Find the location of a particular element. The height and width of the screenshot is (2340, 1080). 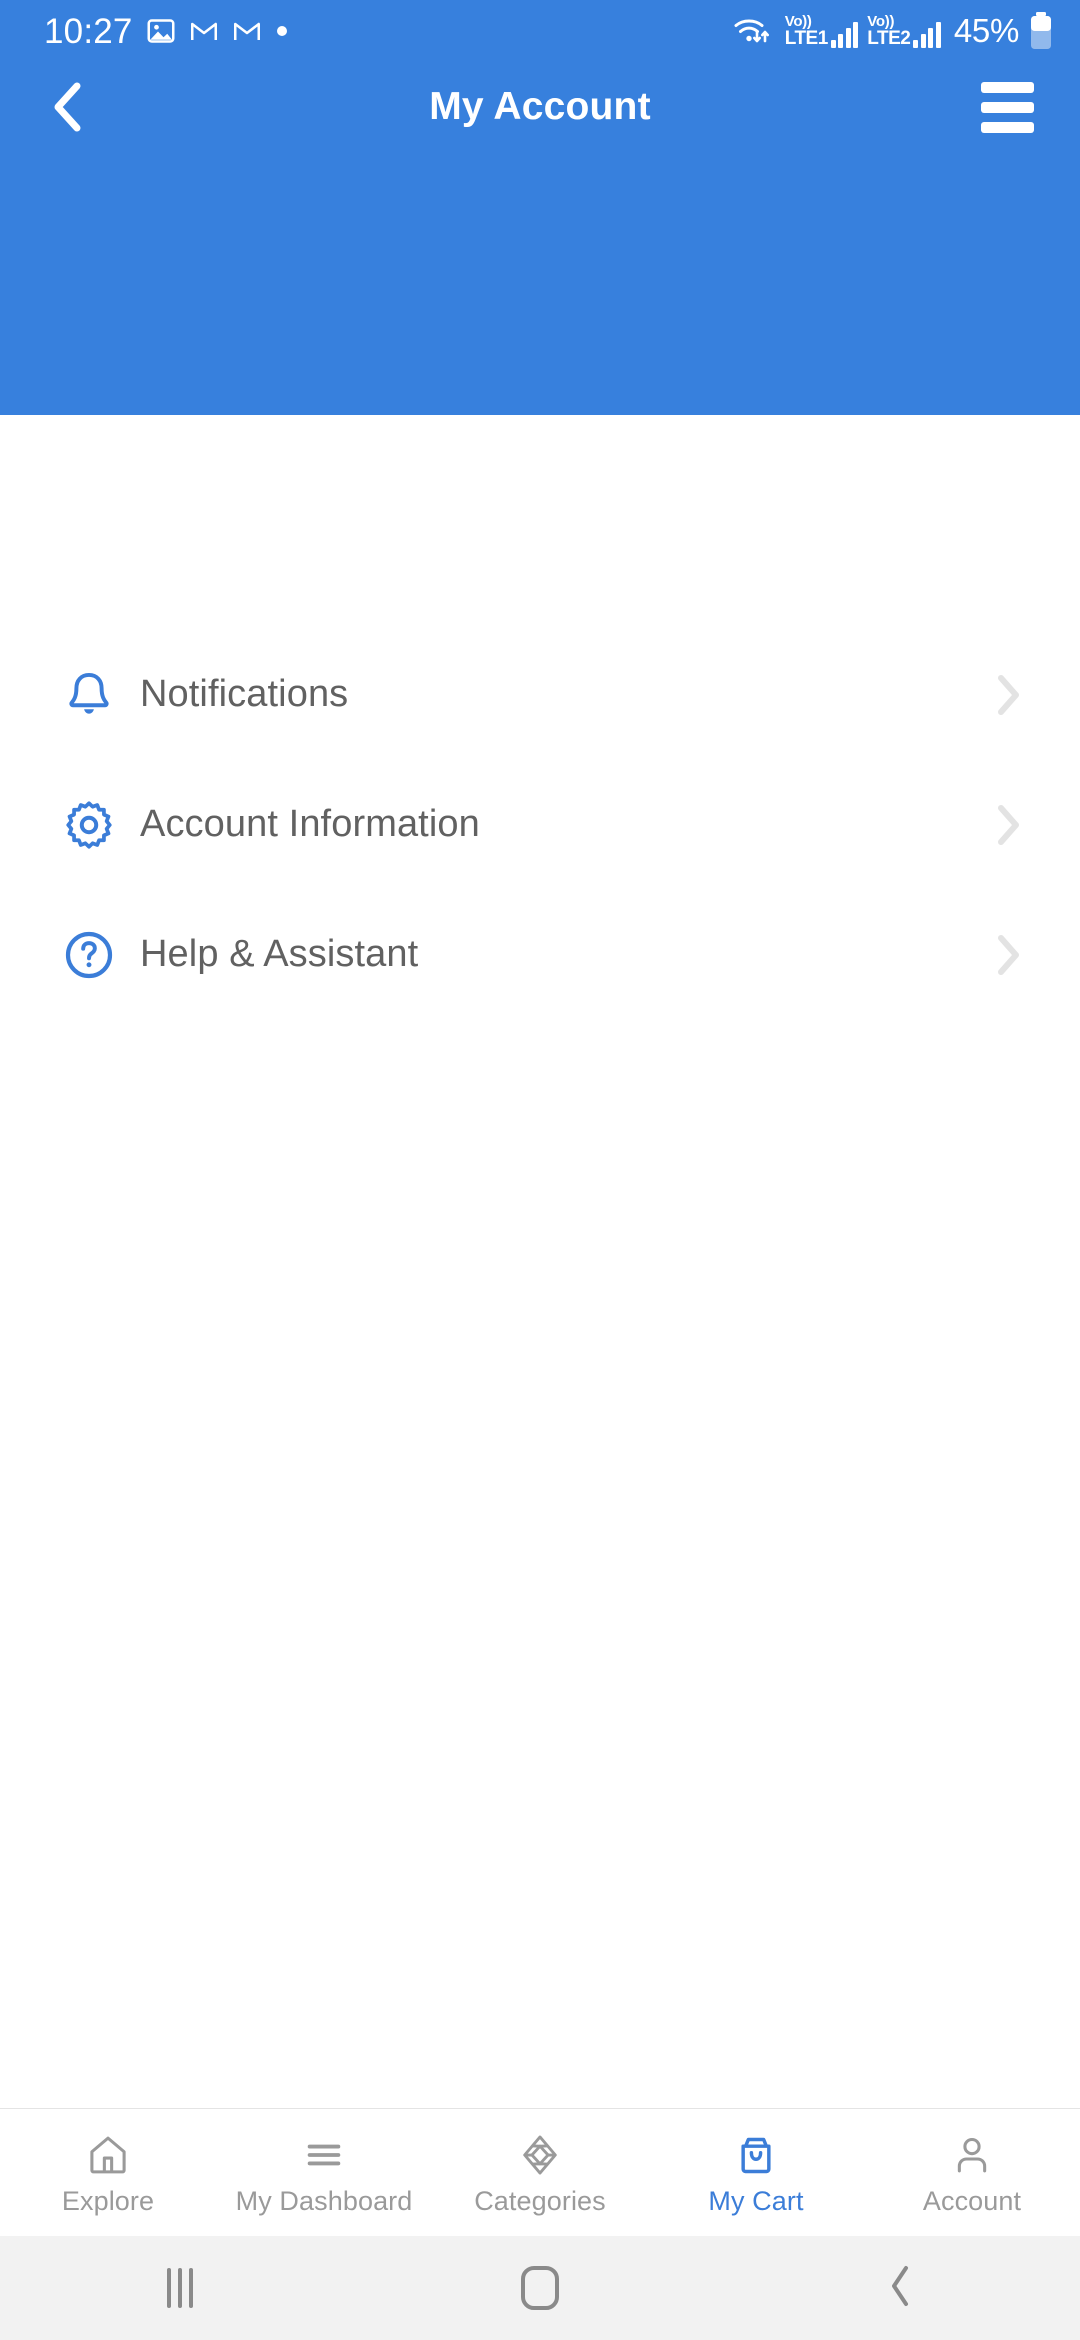

wifi-data-icon is located at coordinates (754, 31).